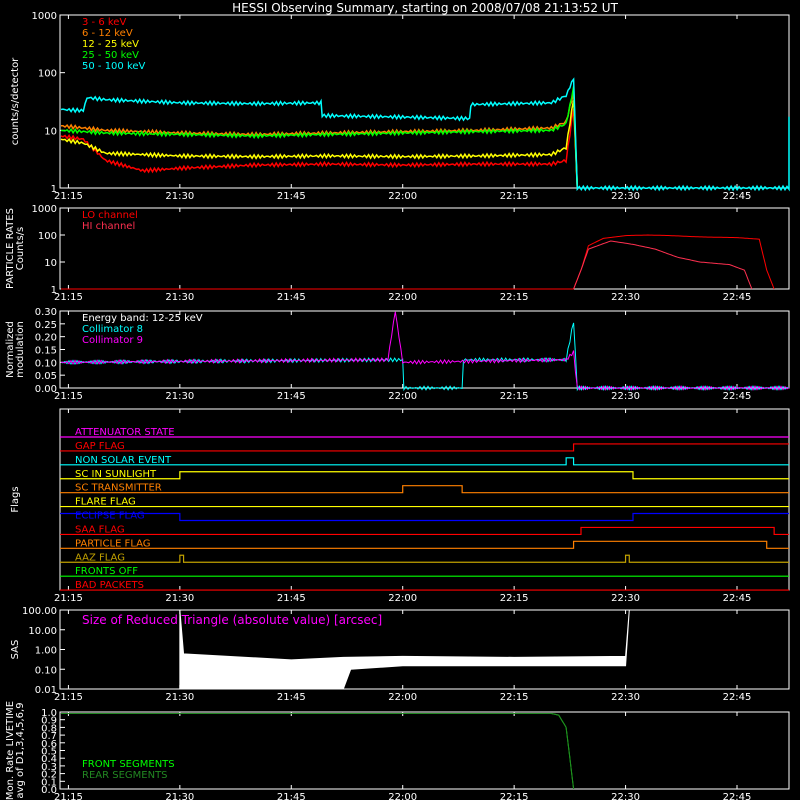 This screenshot has width=800, height=800. I want to click on y-tick-label: 0.05, so click(46, 376).